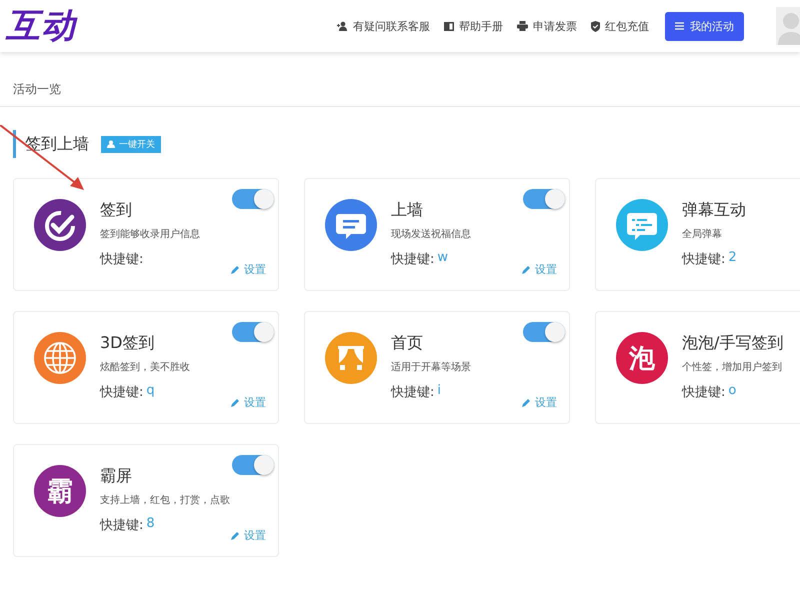 The height and width of the screenshot is (594, 800). What do you see at coordinates (431, 234) in the screenshot?
I see `card-description: 现场发送祝福信息` at bounding box center [431, 234].